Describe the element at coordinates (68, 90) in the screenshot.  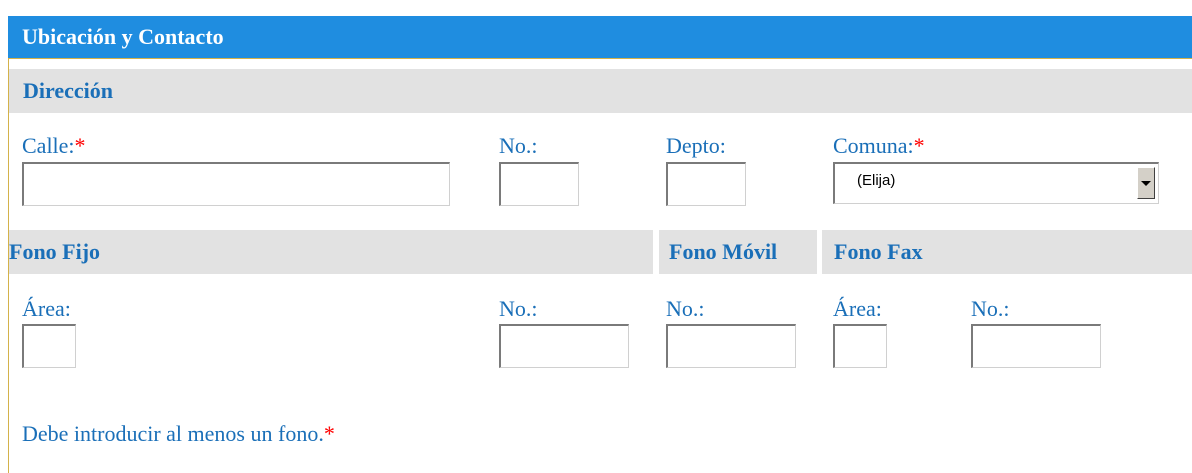
I see `direccion-title: Dirección` at that location.